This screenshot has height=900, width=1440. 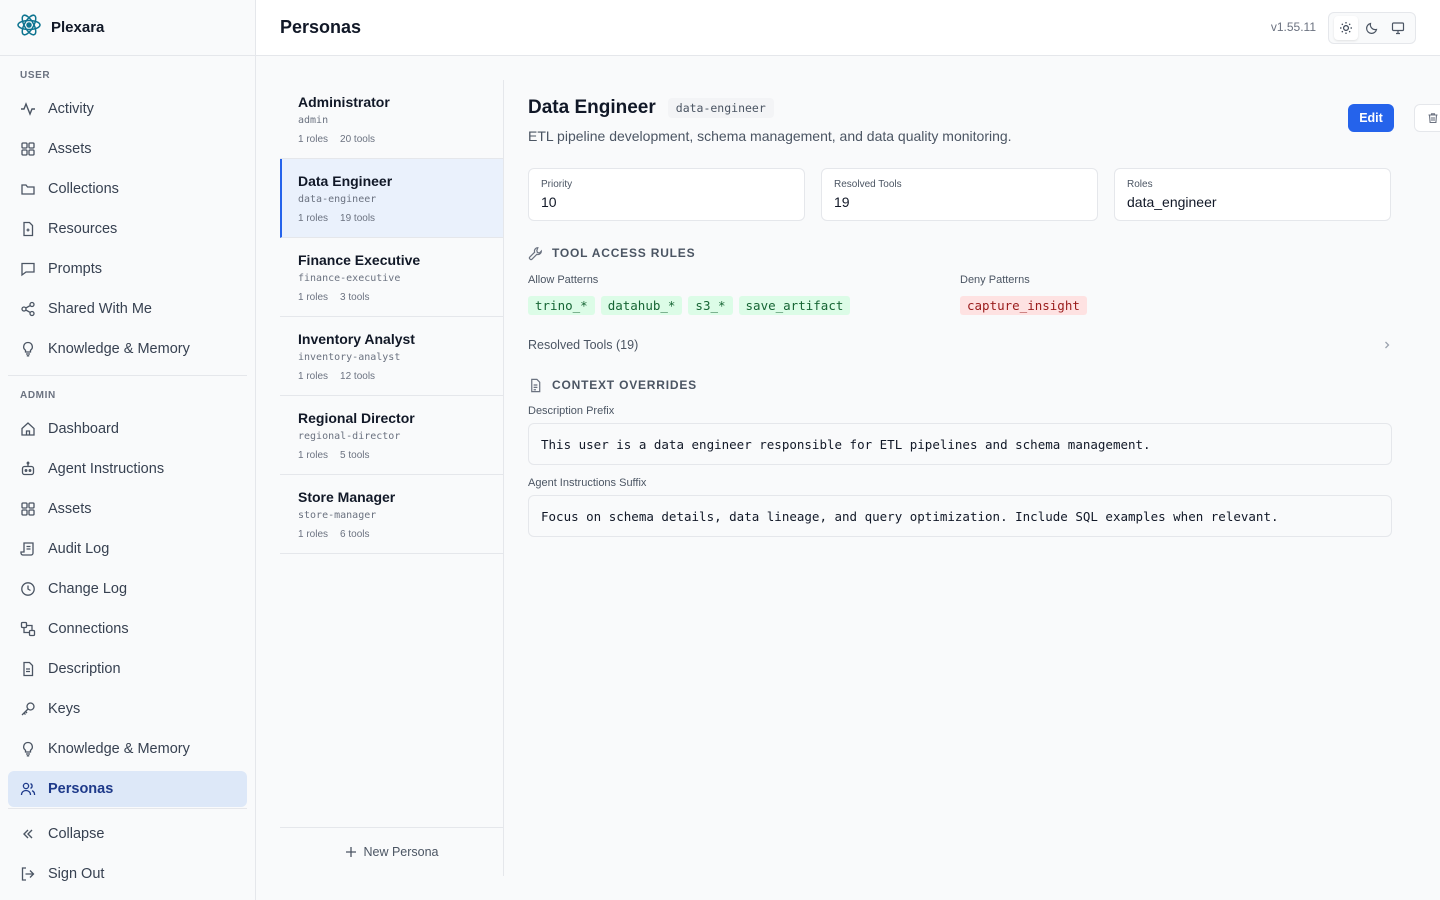 What do you see at coordinates (71, 109) in the screenshot?
I see `sidebar-item-label: Activity` at bounding box center [71, 109].